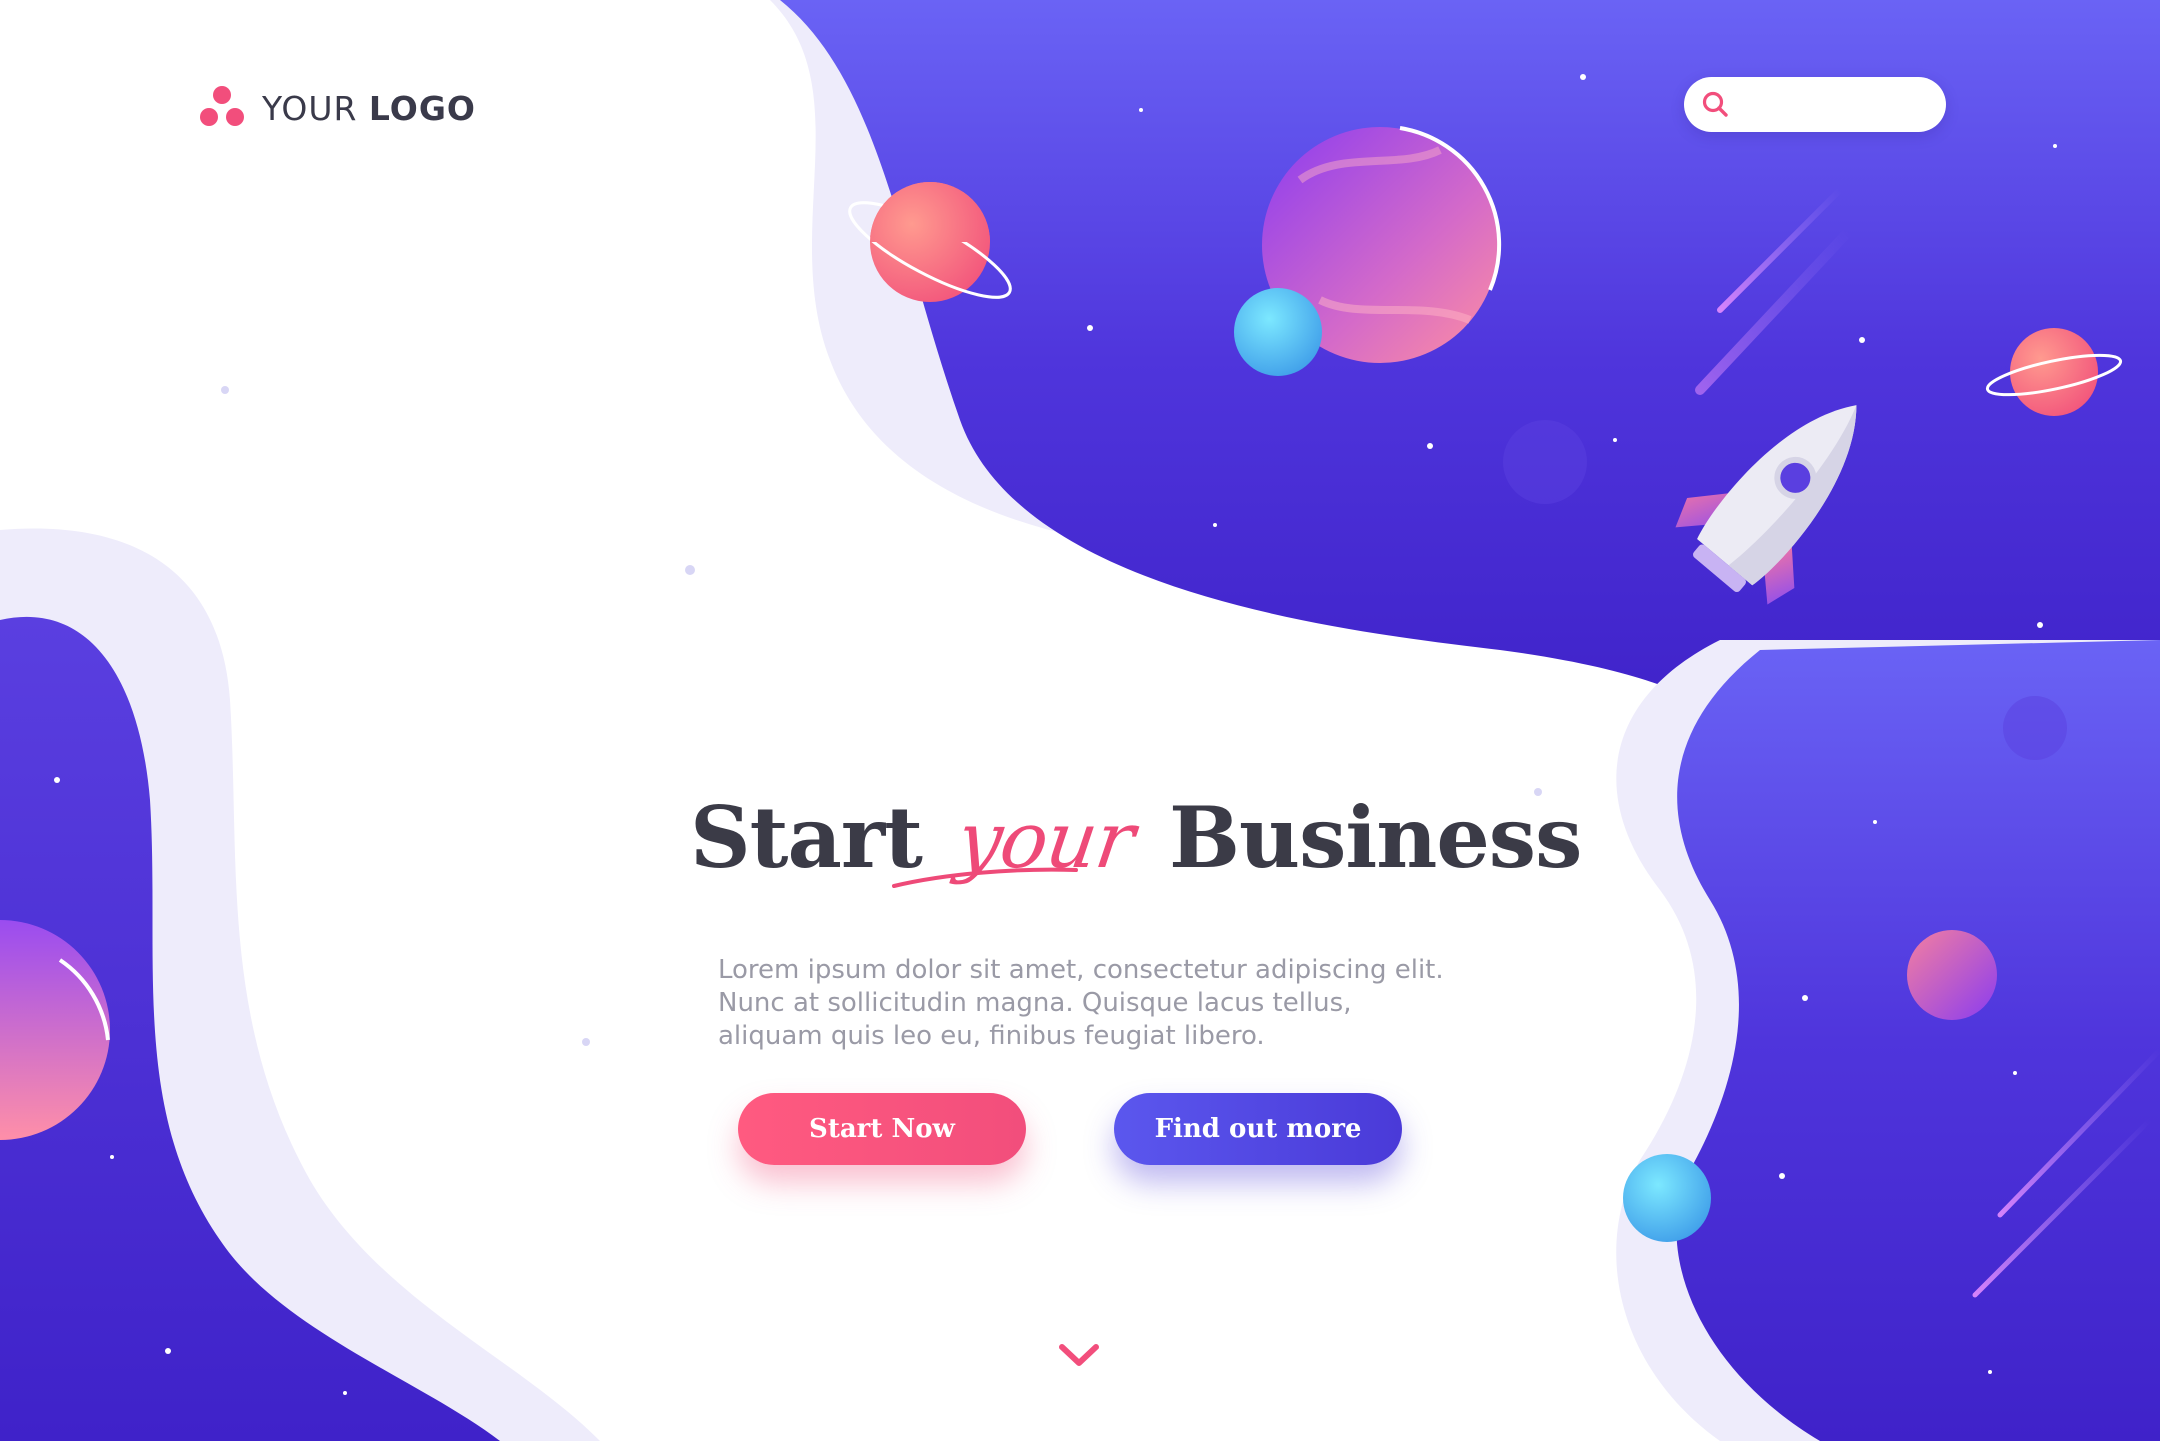  What do you see at coordinates (1918, 1040) in the screenshot?
I see `space-region-right` at bounding box center [1918, 1040].